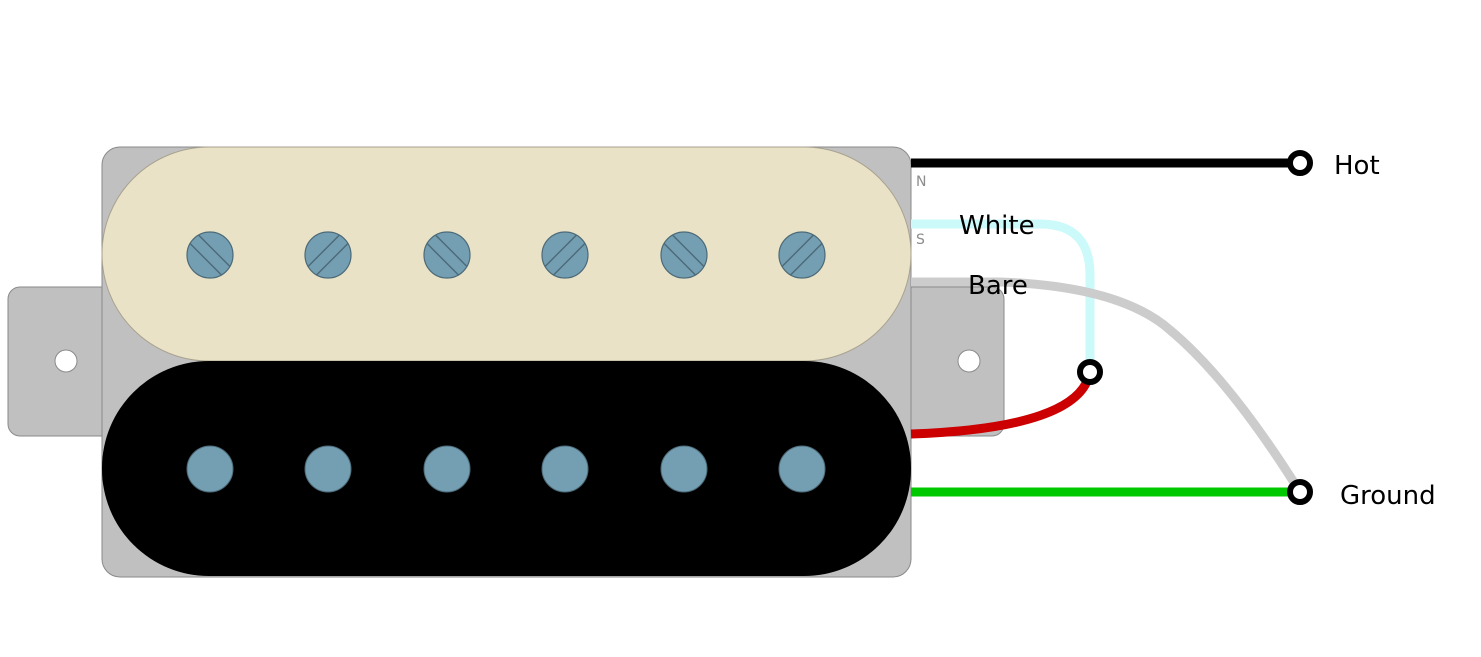  What do you see at coordinates (920, 240) in the screenshot?
I see `south-coil-label: S` at bounding box center [920, 240].